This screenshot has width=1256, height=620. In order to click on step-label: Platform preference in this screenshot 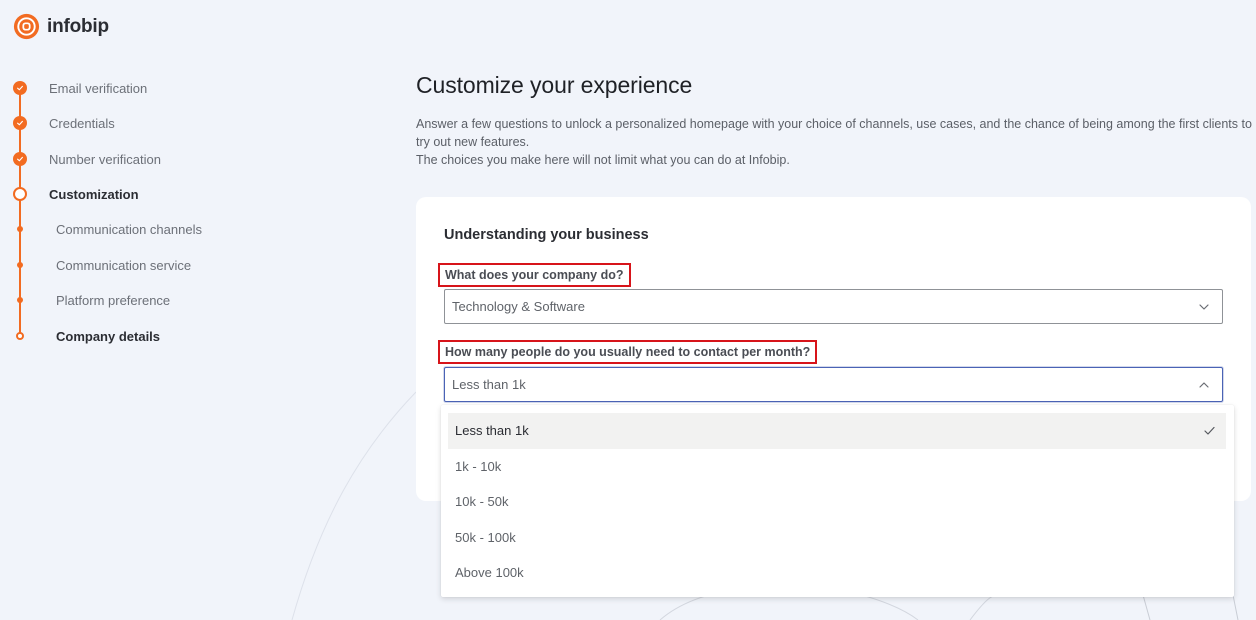, I will do `click(113, 300)`.